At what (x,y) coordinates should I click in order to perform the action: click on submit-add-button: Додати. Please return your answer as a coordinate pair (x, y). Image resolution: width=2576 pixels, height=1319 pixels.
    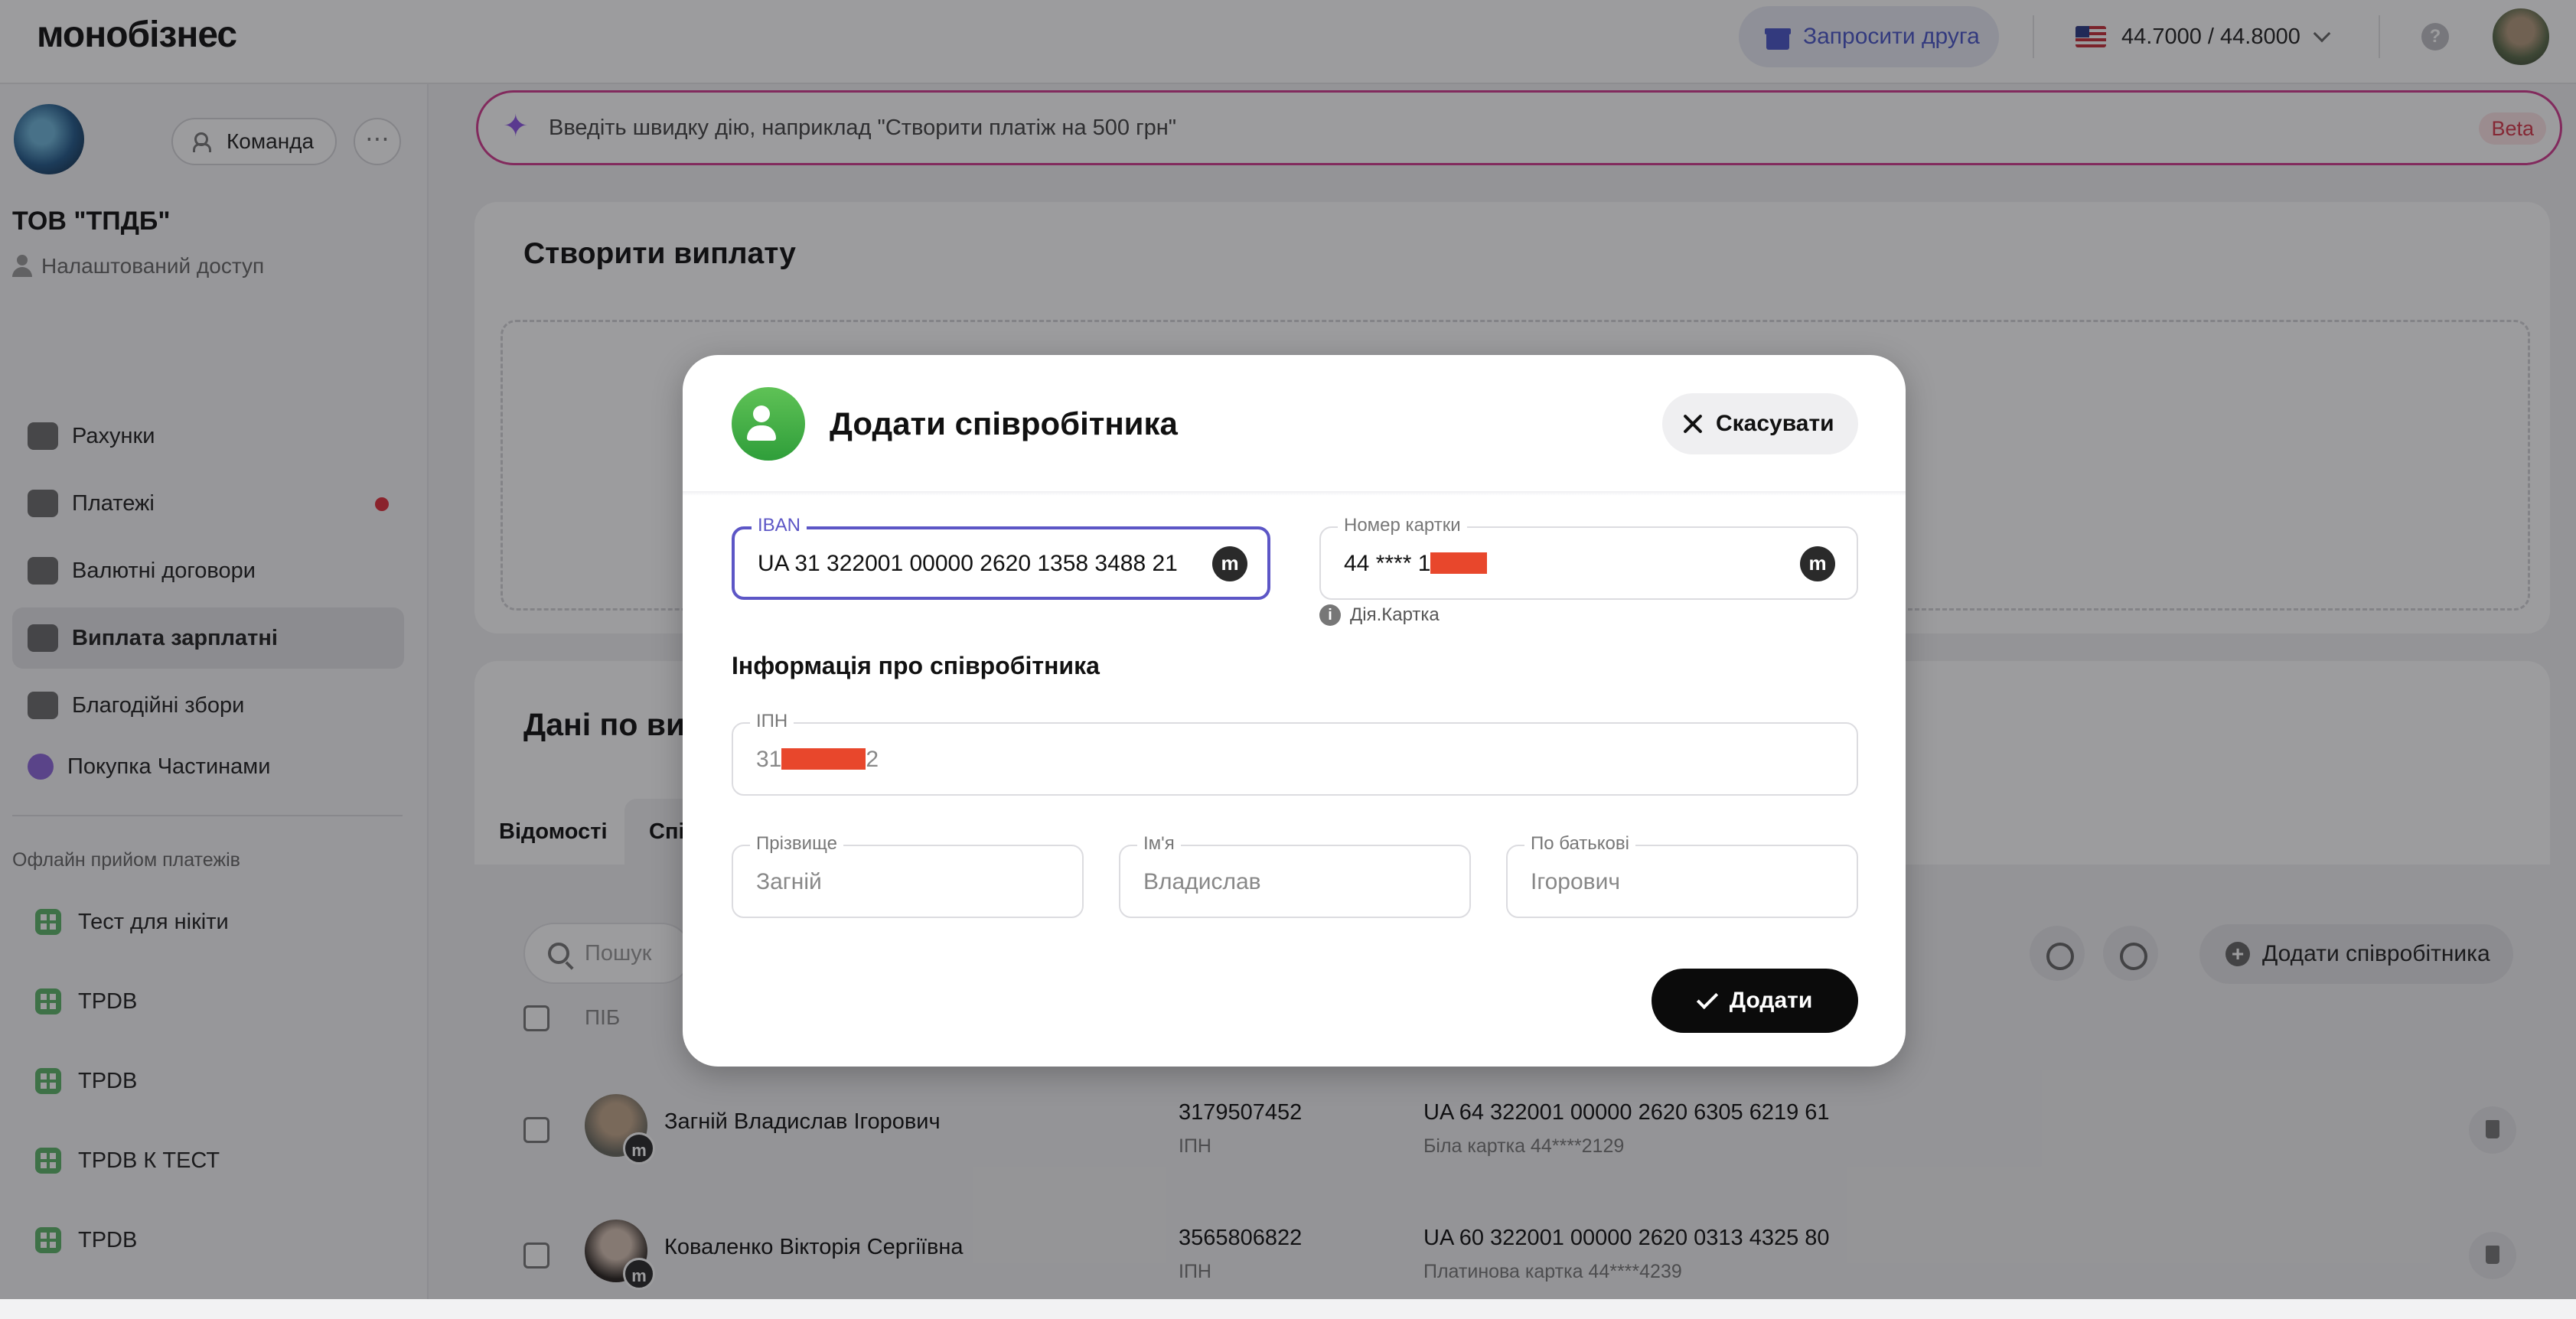
    Looking at the image, I should click on (1755, 1001).